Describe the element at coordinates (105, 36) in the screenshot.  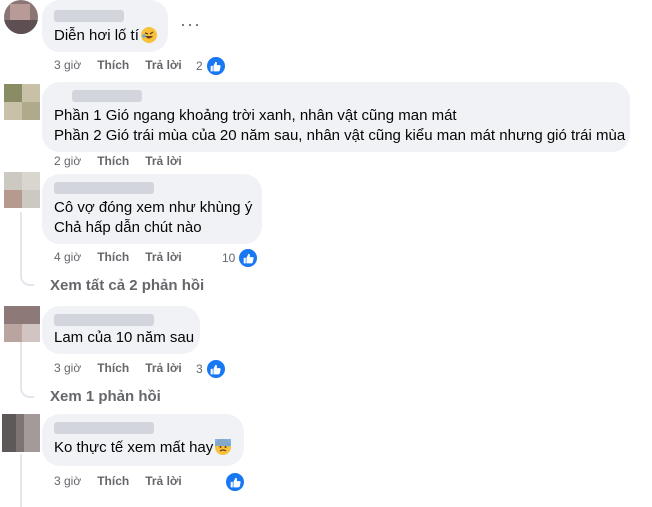
I see `comment-text: Diễn hơi lố tí` at that location.